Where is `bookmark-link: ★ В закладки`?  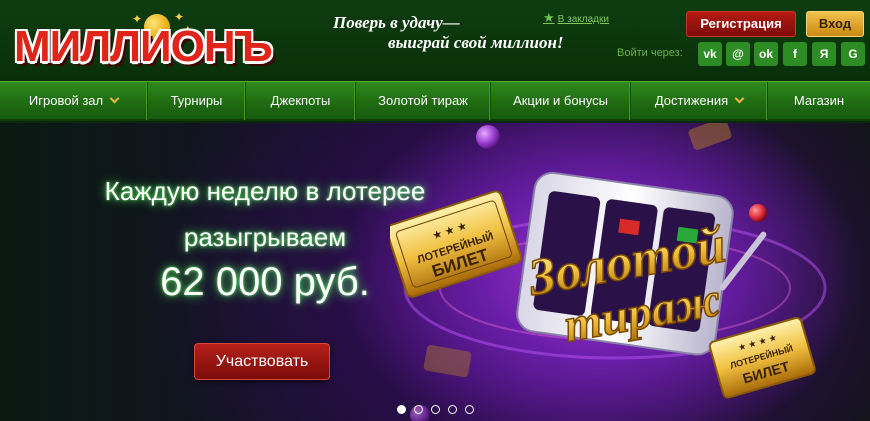
bookmark-link: ★ В закладки is located at coordinates (576, 18).